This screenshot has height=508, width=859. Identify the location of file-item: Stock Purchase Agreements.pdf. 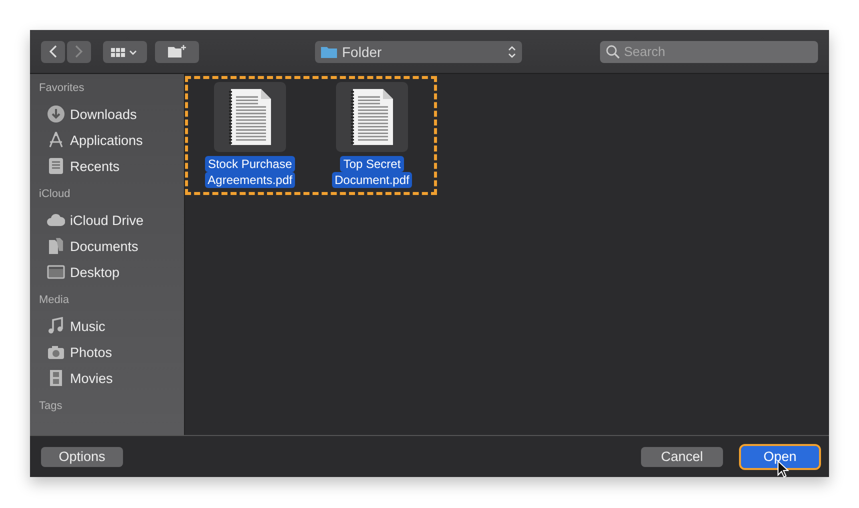
(250, 135).